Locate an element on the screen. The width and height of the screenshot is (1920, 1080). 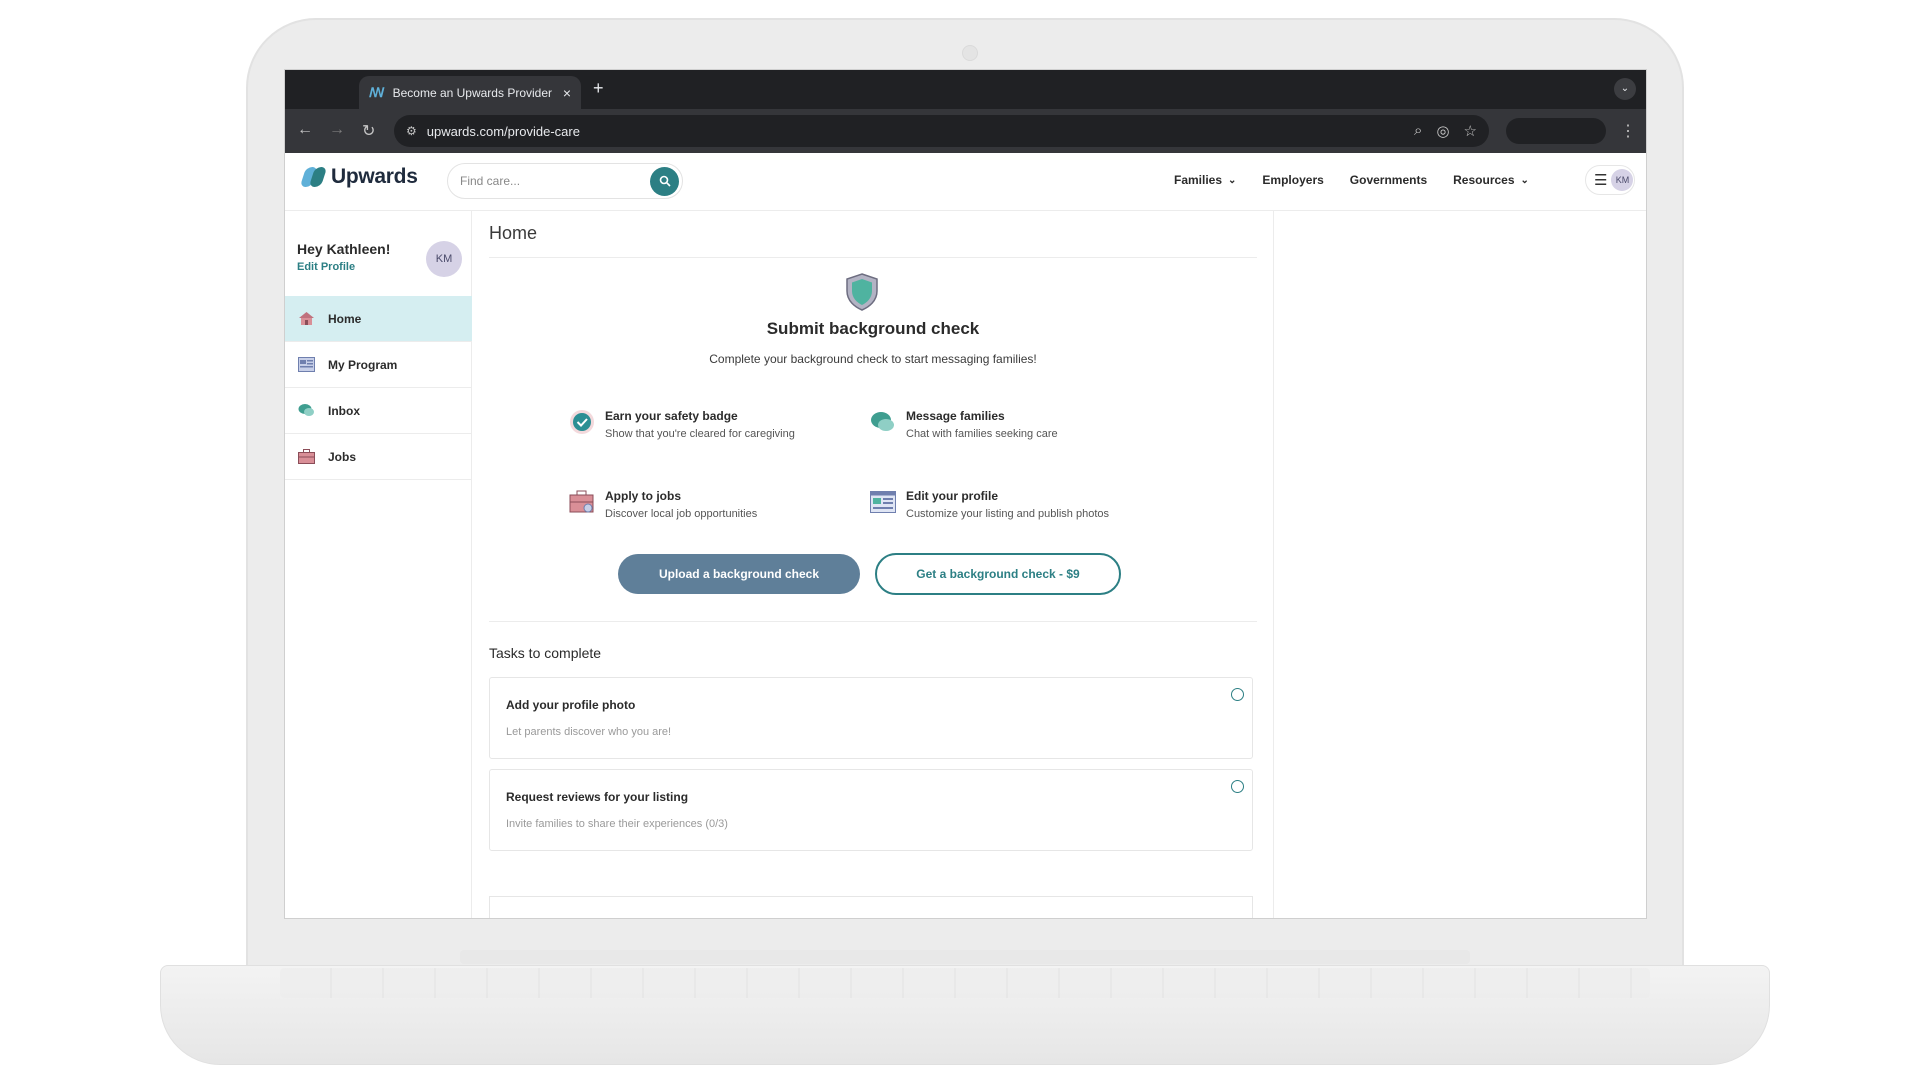
eye-off-icon: ◎ is located at coordinates (1442, 131).